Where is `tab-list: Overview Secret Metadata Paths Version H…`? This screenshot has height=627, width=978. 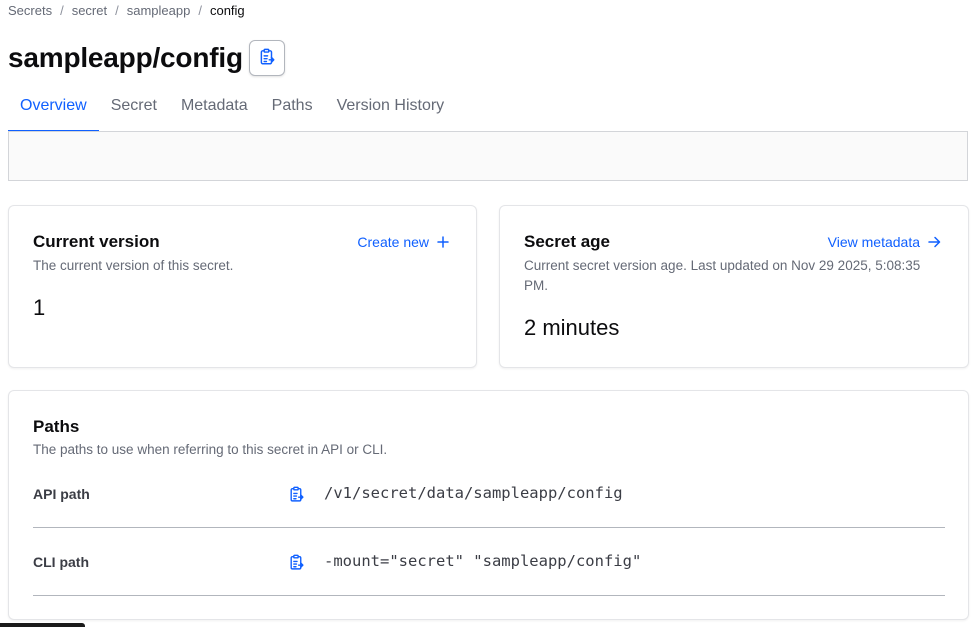 tab-list: Overview Secret Metadata Paths Version H… is located at coordinates (488, 109).